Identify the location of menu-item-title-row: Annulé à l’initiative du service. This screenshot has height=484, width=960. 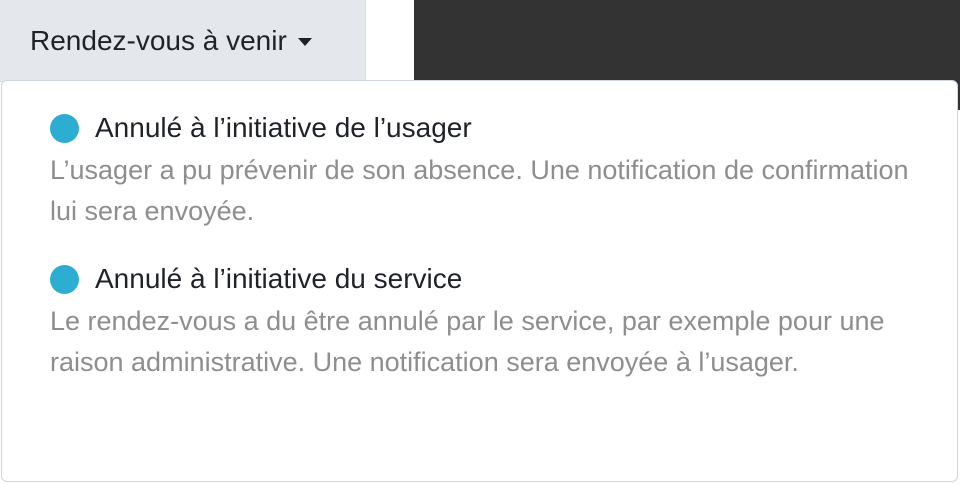
(483, 279).